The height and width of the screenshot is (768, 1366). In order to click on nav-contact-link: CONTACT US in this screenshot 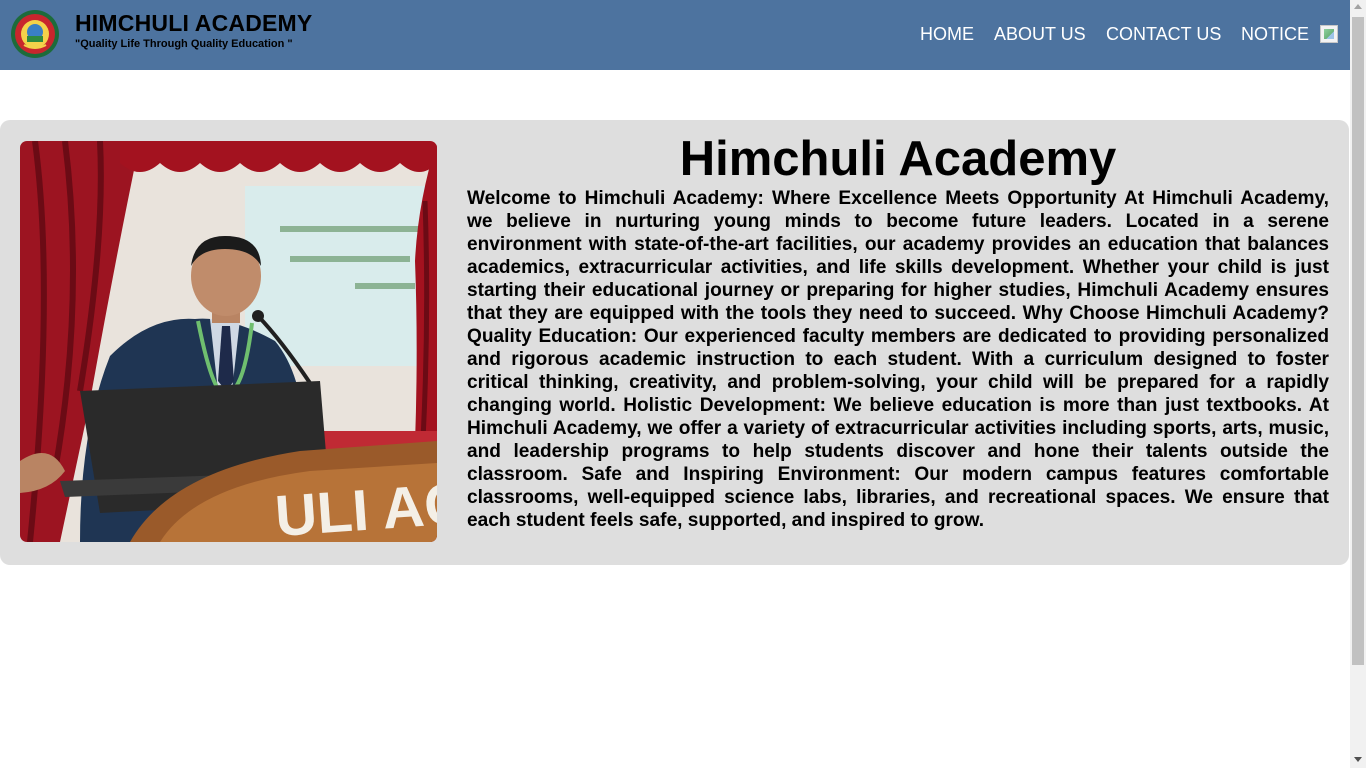, I will do `click(1163, 34)`.